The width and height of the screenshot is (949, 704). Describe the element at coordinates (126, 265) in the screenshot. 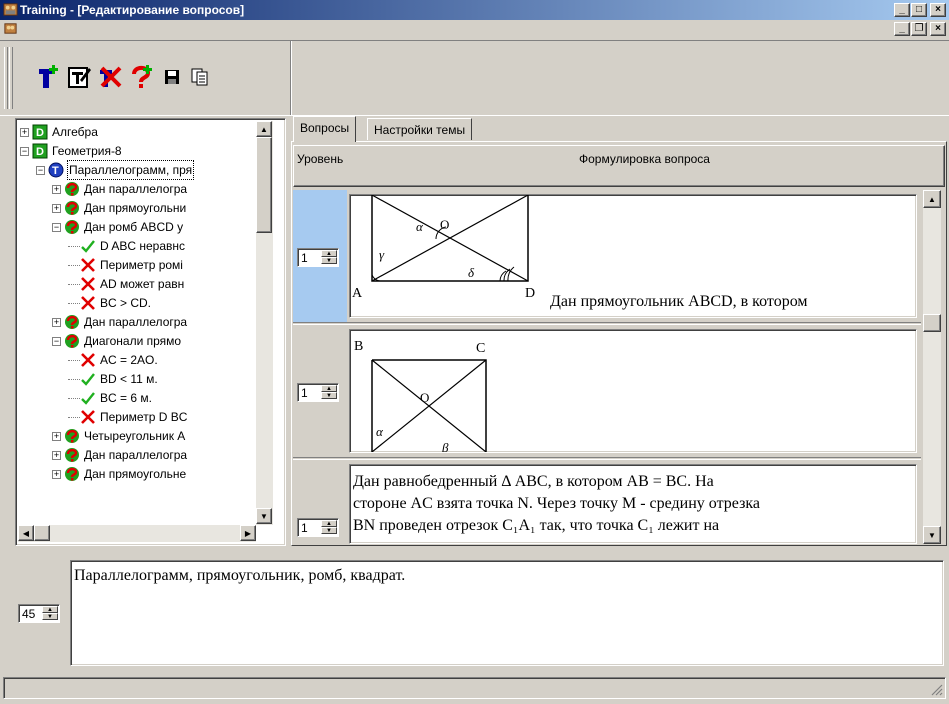

I see `tree-item: Периметр ромі` at that location.